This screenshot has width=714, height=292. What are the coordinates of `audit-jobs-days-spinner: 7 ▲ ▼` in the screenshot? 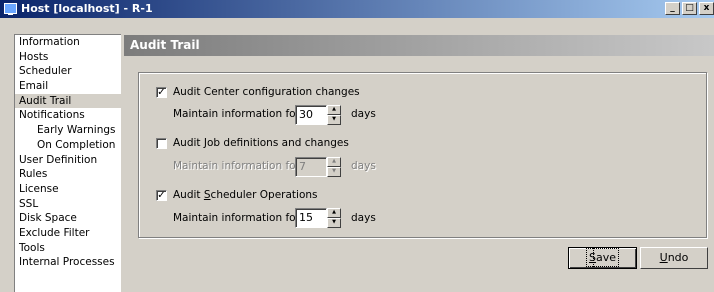 It's located at (318, 167).